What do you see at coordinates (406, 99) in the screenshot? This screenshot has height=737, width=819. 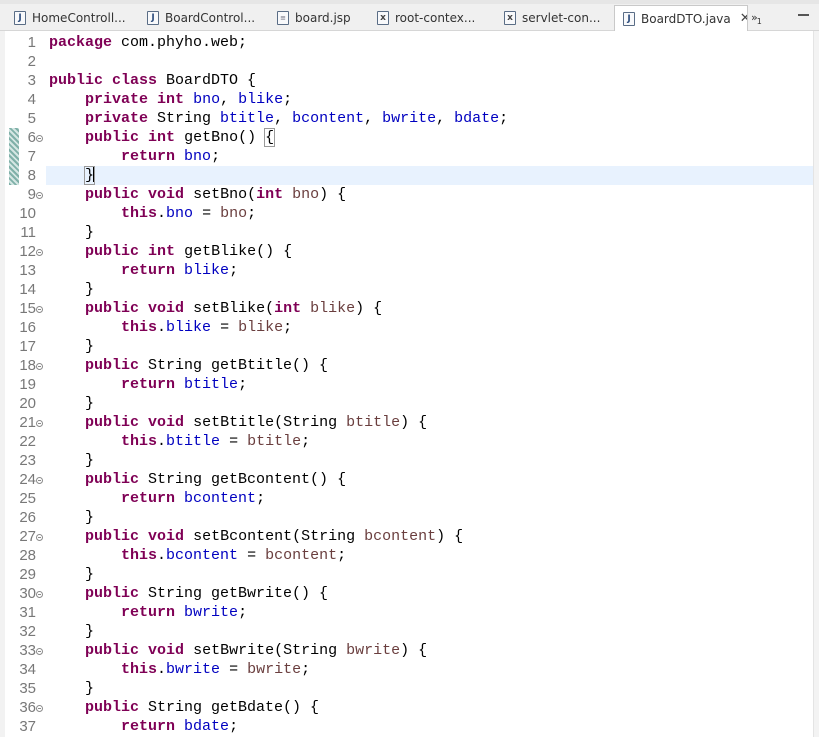 I see `code-line: 4 private int bno, blike;` at bounding box center [406, 99].